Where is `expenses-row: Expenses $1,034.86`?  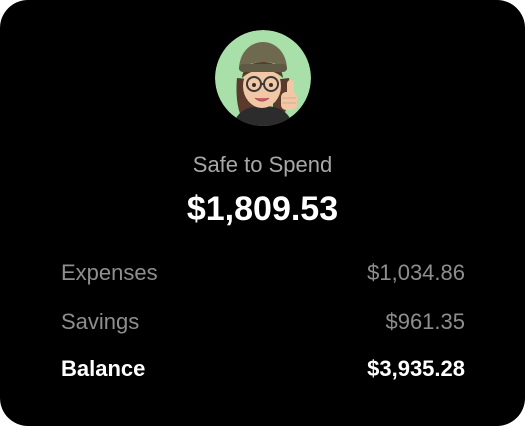 expenses-row: Expenses $1,034.86 is located at coordinates (263, 273).